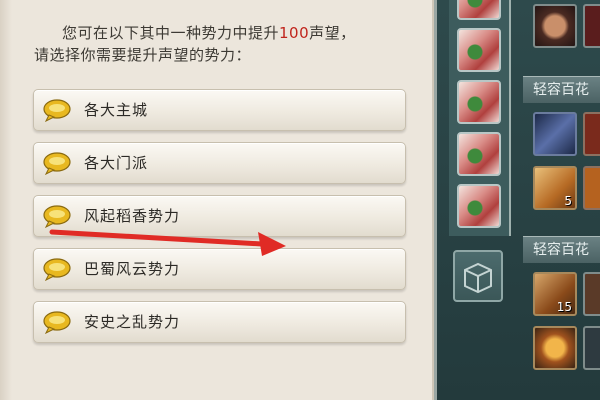 The height and width of the screenshot is (400, 600). What do you see at coordinates (132, 216) in the screenshot?
I see `option-label: 风起稻香势力` at bounding box center [132, 216].